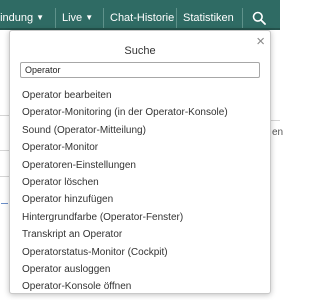  I want to click on search-result-item: Operator löschen, so click(125, 182).